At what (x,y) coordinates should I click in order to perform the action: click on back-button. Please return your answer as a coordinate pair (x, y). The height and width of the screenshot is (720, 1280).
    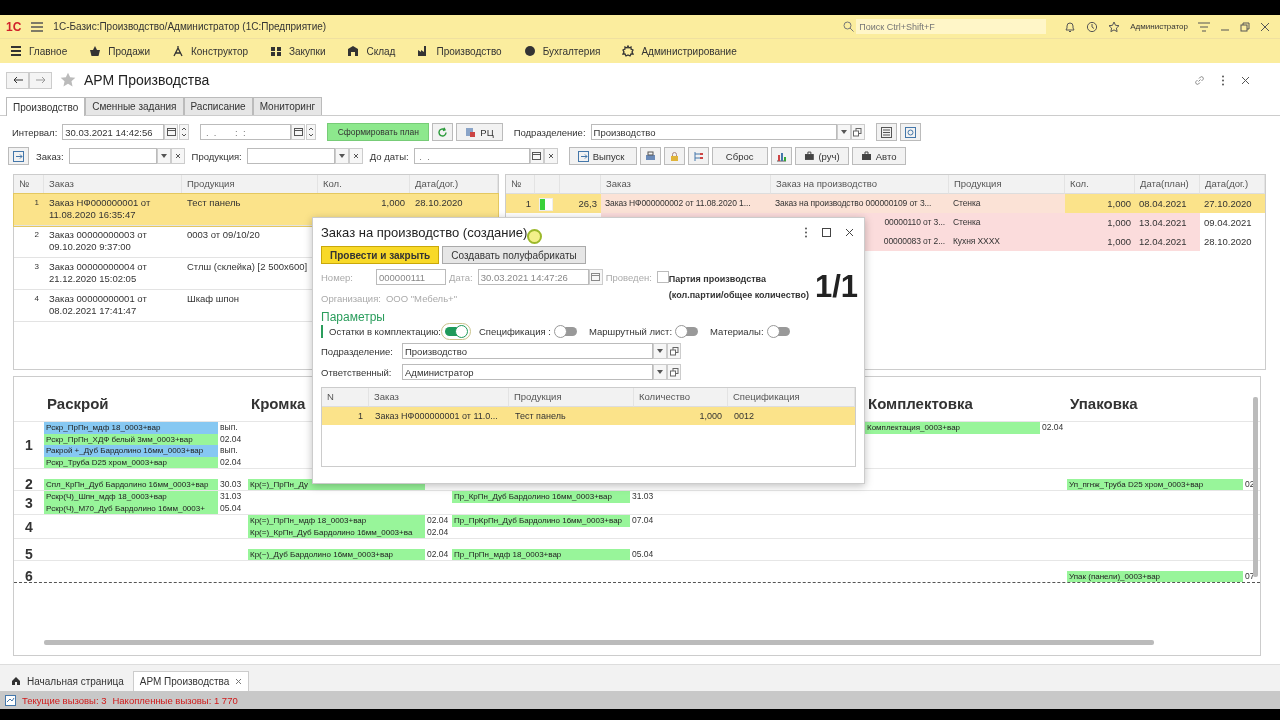
    Looking at the image, I should click on (17, 80).